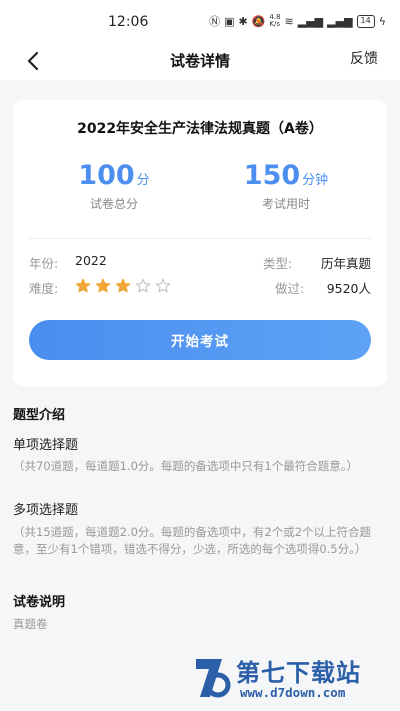  I want to click on page-title: 试卷详情, so click(199, 61).